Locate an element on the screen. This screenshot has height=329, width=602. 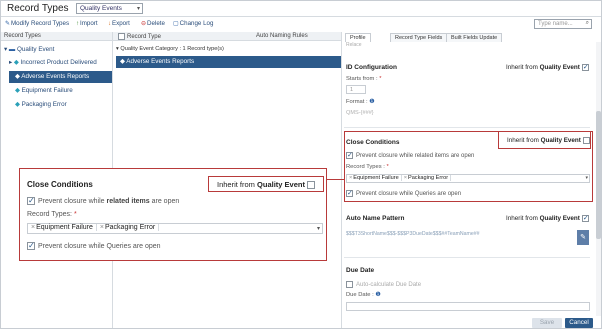
auto-name-inherit: Inherit from Quality Event is located at coordinates (547, 218).